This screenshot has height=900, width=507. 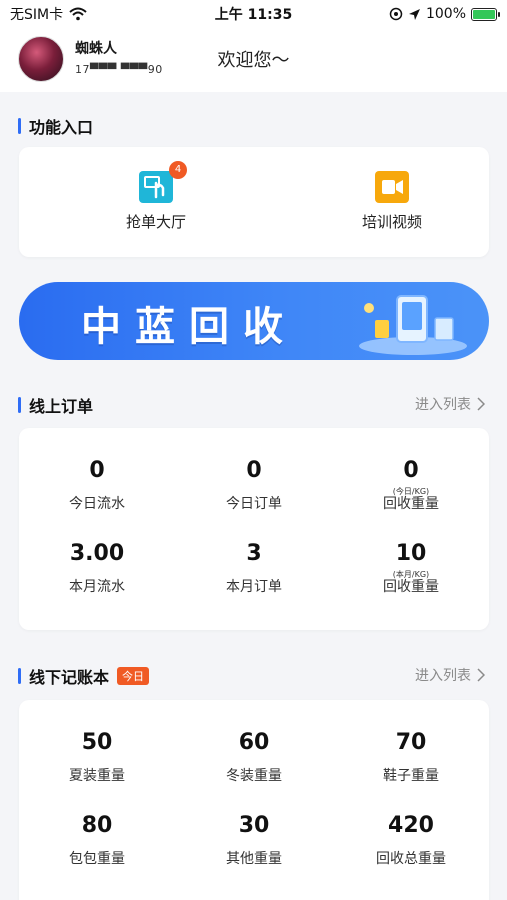 I want to click on offline-ledger-title: 线下记账本 今日, so click(x=84, y=676).